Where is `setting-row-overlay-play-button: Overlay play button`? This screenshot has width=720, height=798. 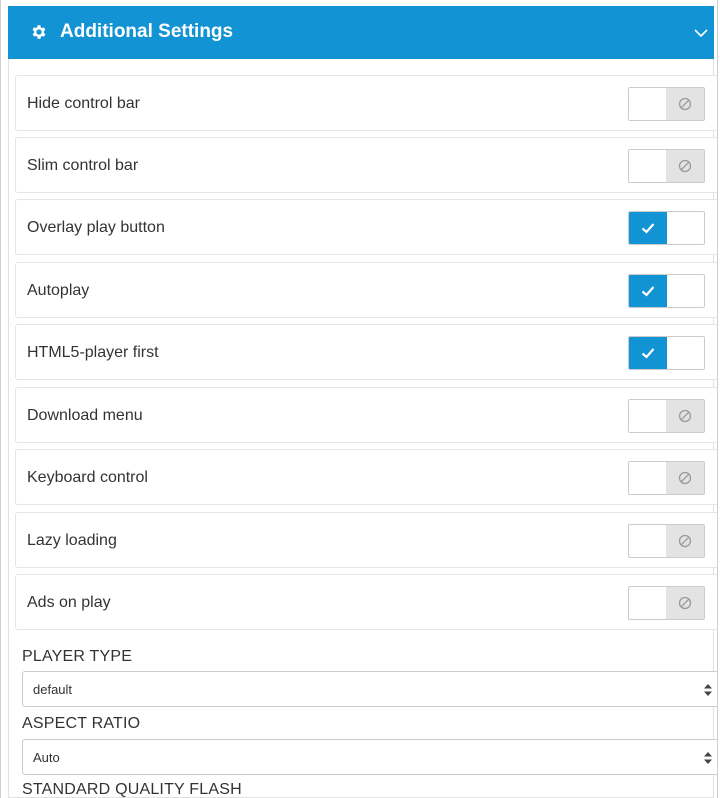
setting-row-overlay-play-button: Overlay play button is located at coordinates (366, 227).